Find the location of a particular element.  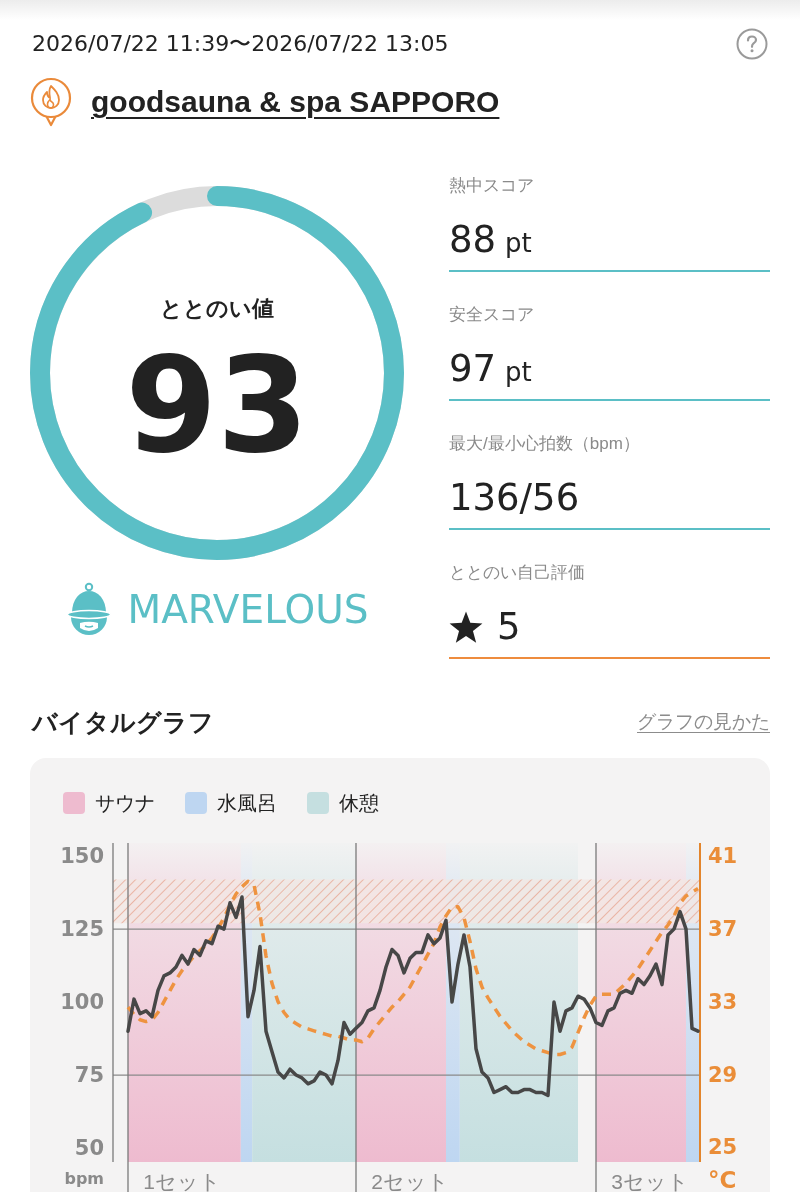

legend-label: 水風呂 is located at coordinates (247, 803).